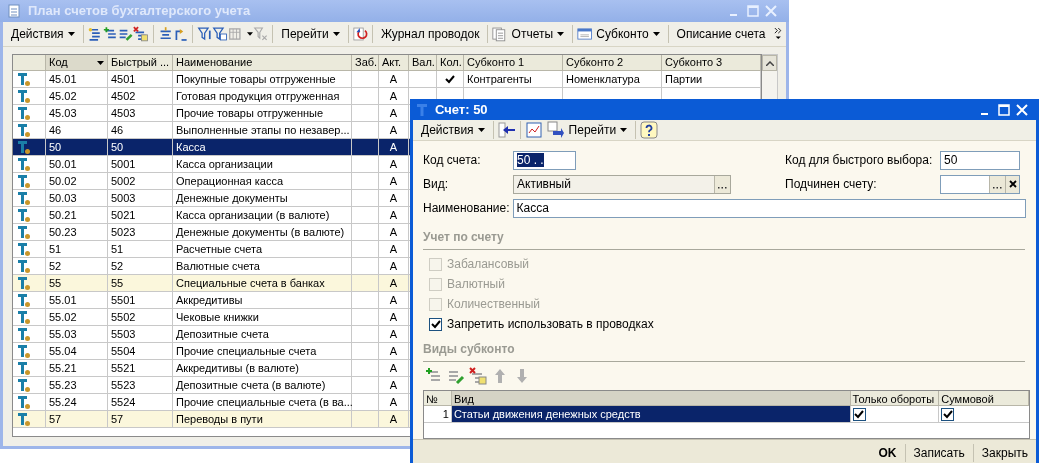  What do you see at coordinates (463, 237) in the screenshot?
I see `section-title: Учет по счету` at bounding box center [463, 237].